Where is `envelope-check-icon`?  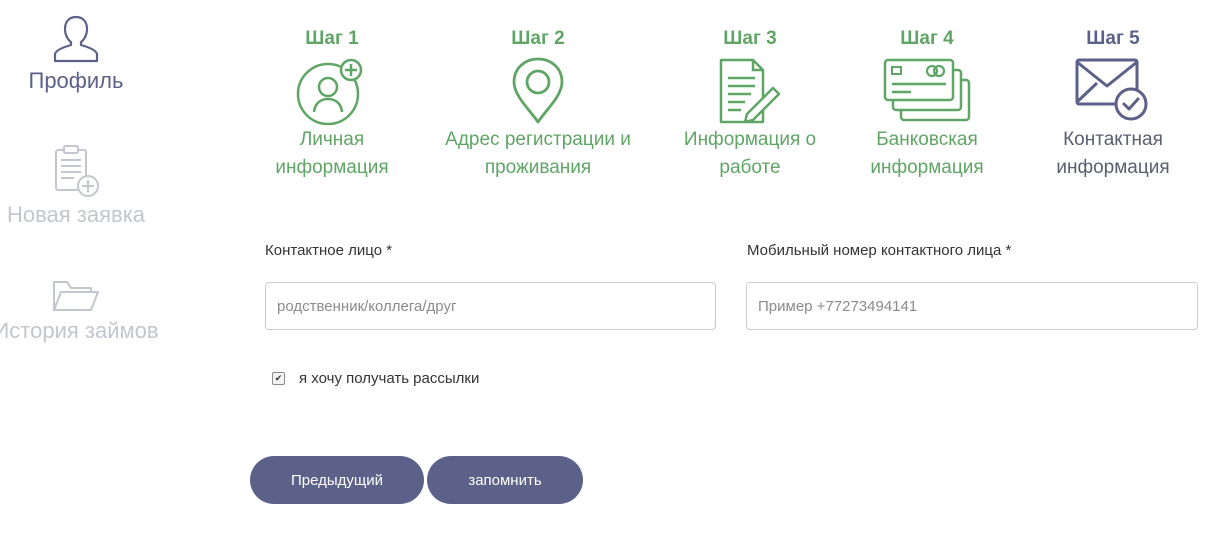 envelope-check-icon is located at coordinates (1111, 89).